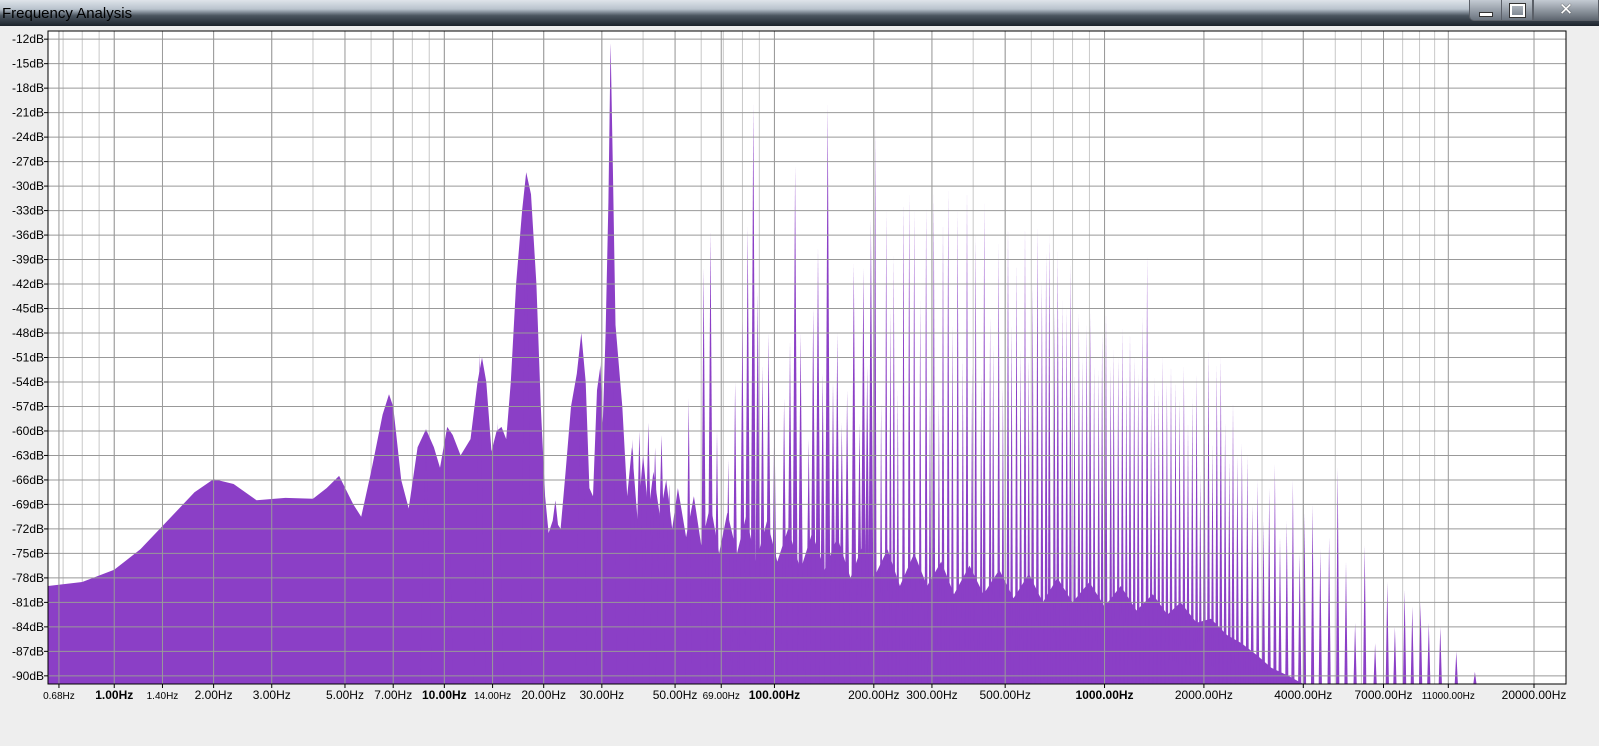  I want to click on y-tick-label: -33dB, so click(28, 211).